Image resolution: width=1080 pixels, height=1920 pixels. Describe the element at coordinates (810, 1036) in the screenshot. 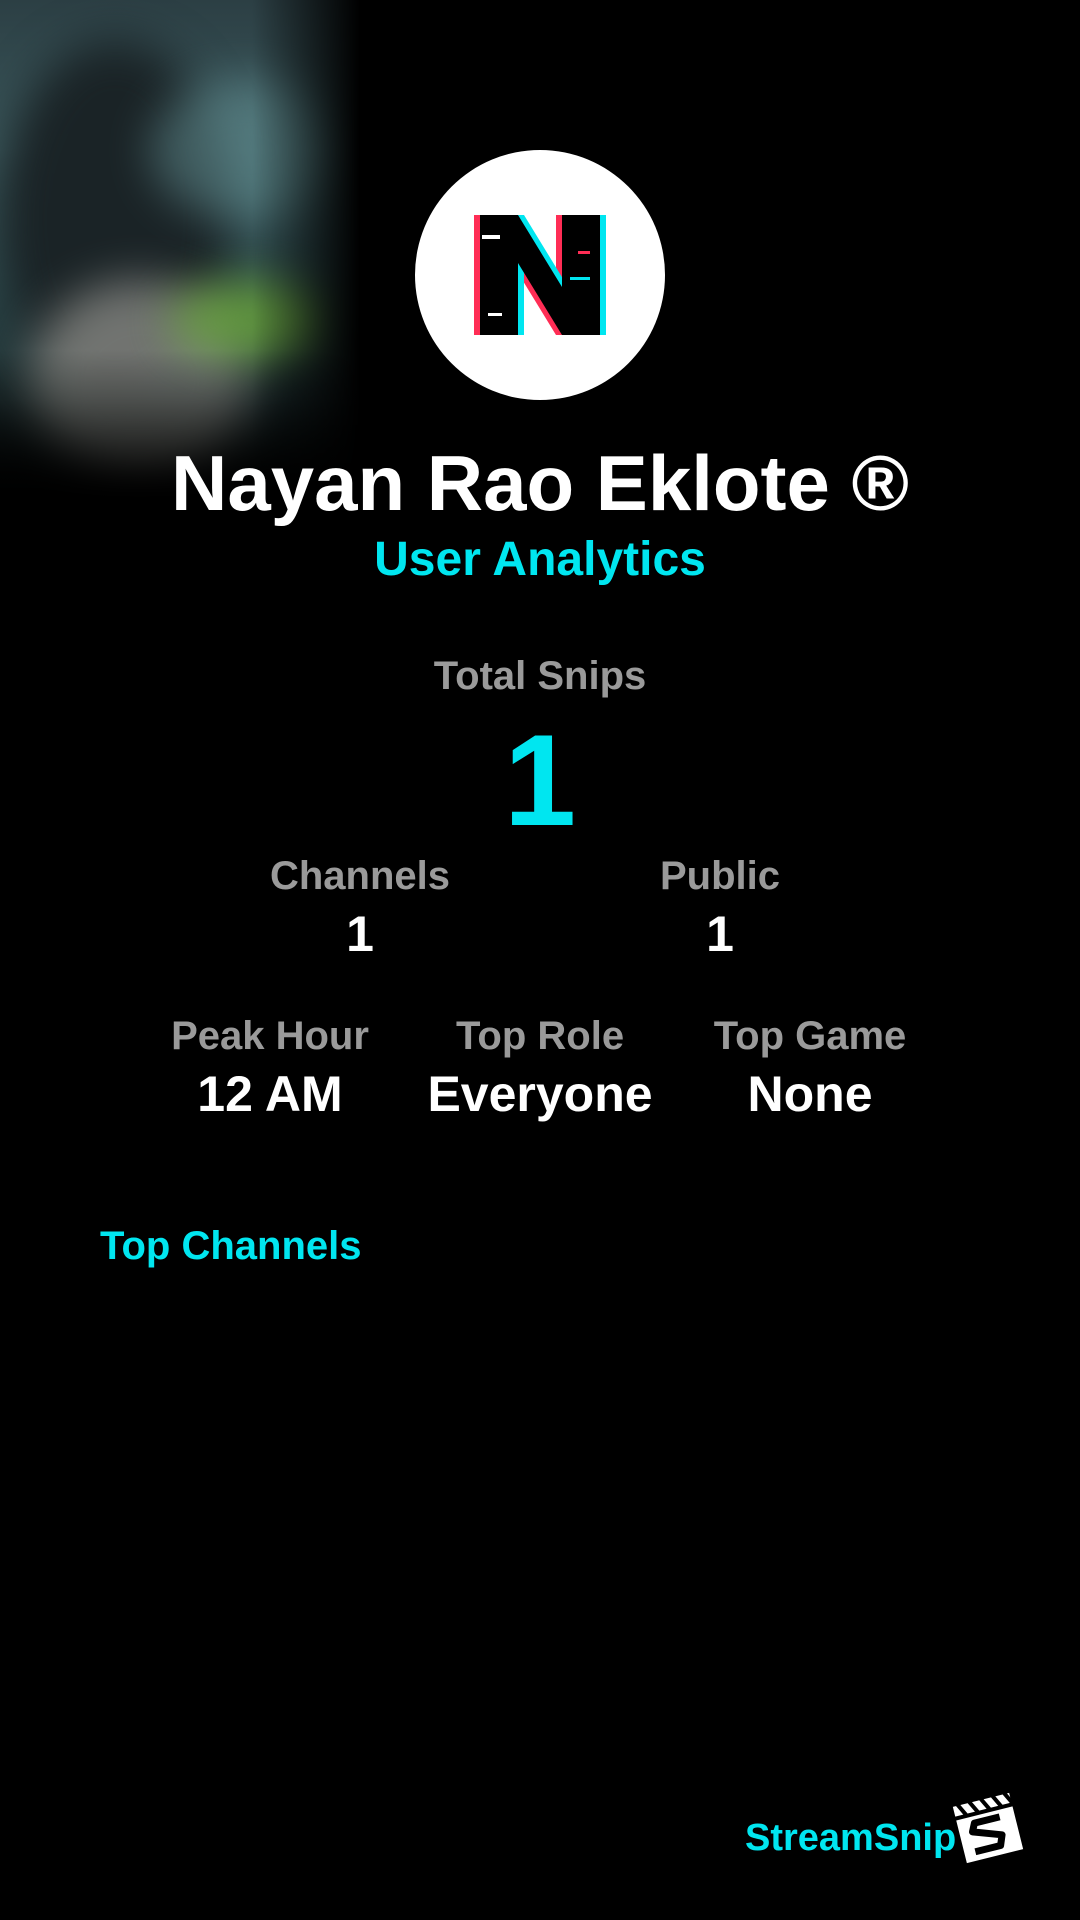

I see `top-game-label: Top Game` at that location.